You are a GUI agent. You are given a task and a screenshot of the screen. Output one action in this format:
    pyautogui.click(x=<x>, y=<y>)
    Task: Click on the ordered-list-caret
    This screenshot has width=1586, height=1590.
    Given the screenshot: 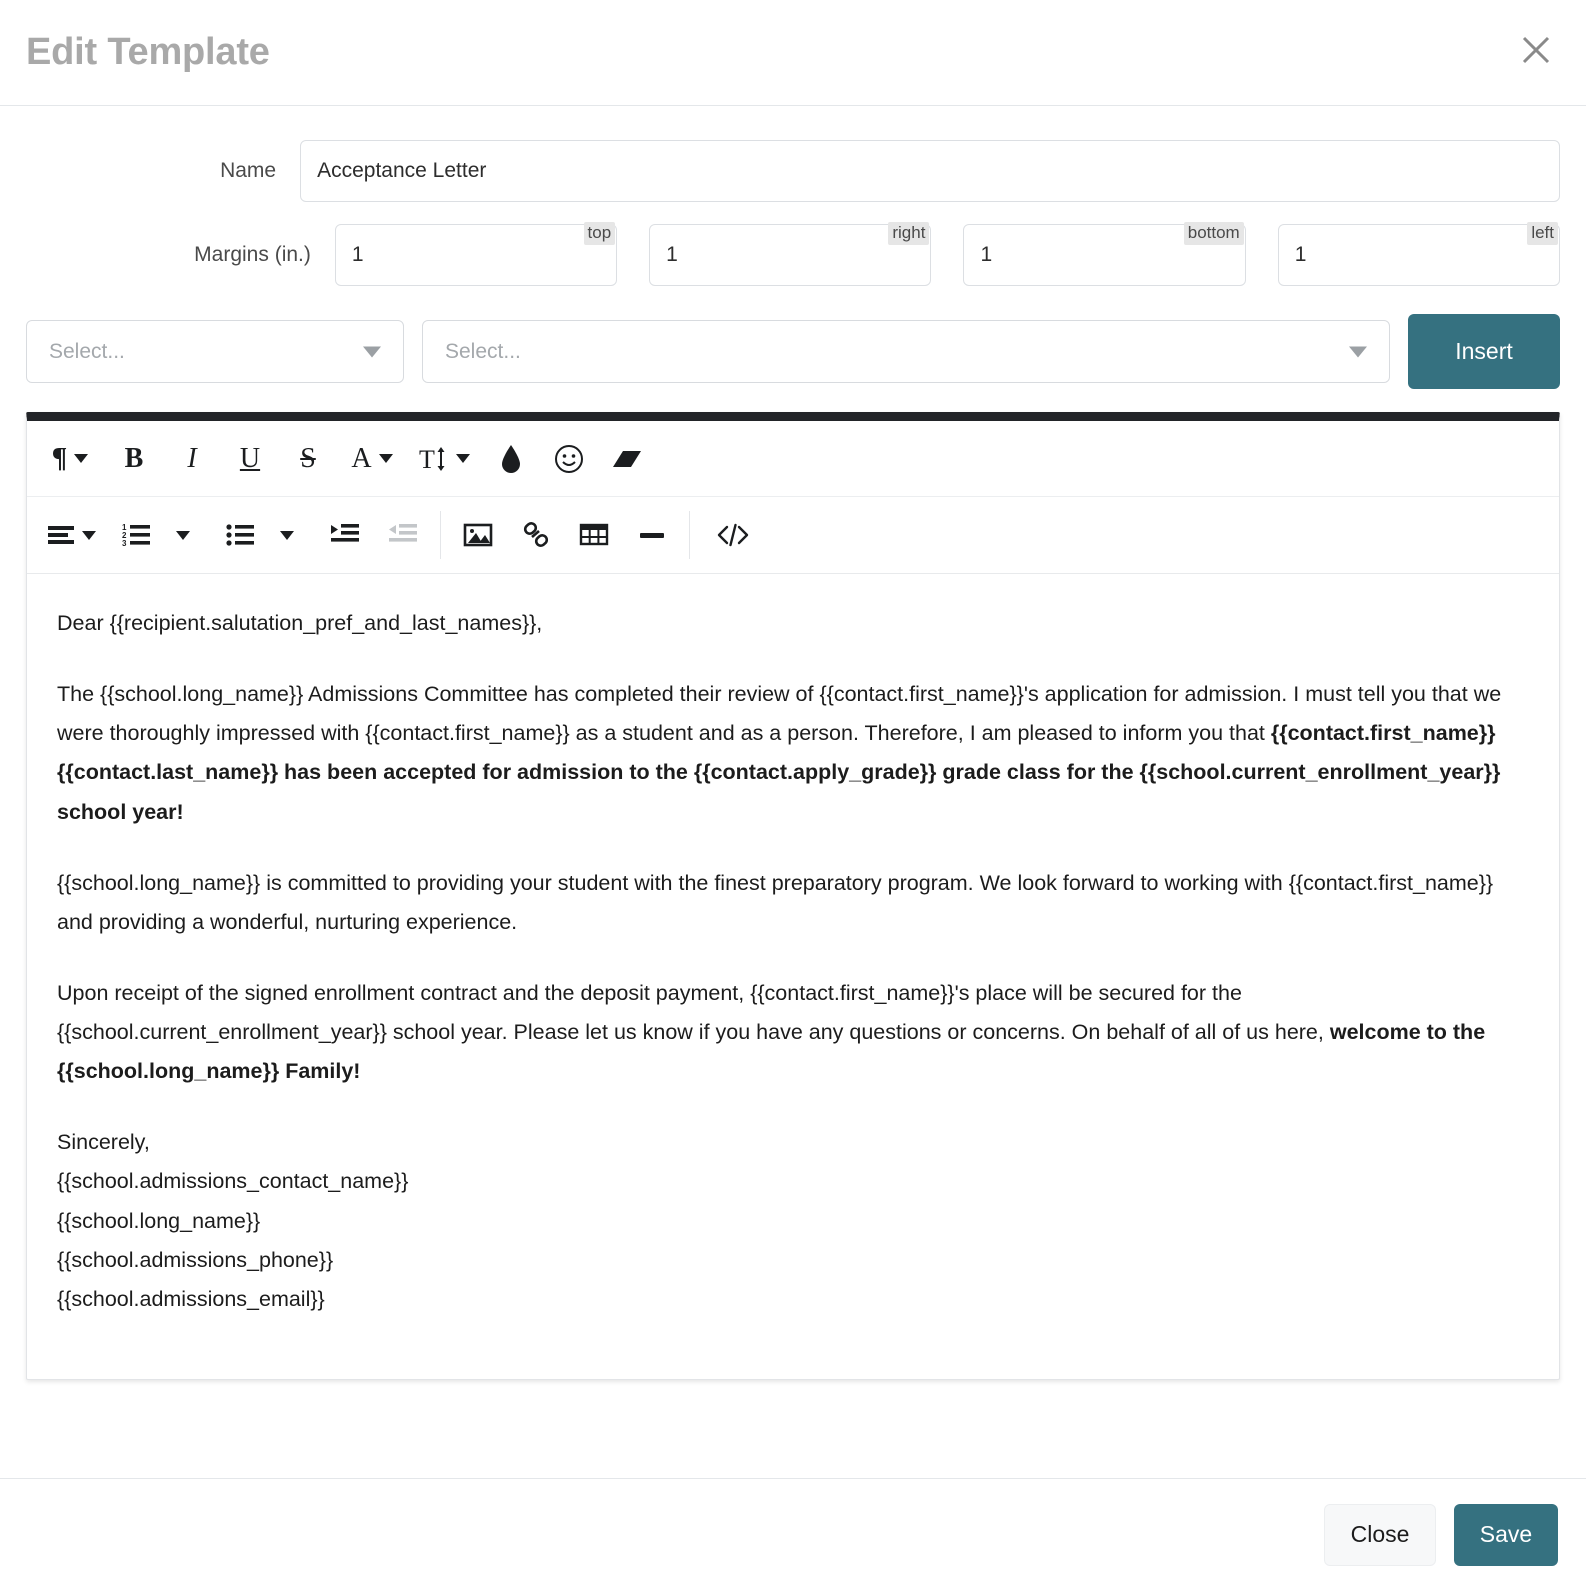 What is the action you would take?
    pyautogui.click(x=183, y=535)
    